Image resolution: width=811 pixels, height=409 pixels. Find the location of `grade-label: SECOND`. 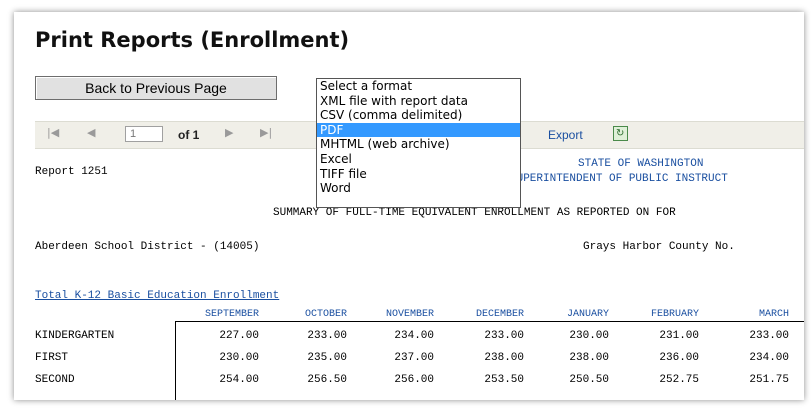

grade-label: SECOND is located at coordinates (55, 380).